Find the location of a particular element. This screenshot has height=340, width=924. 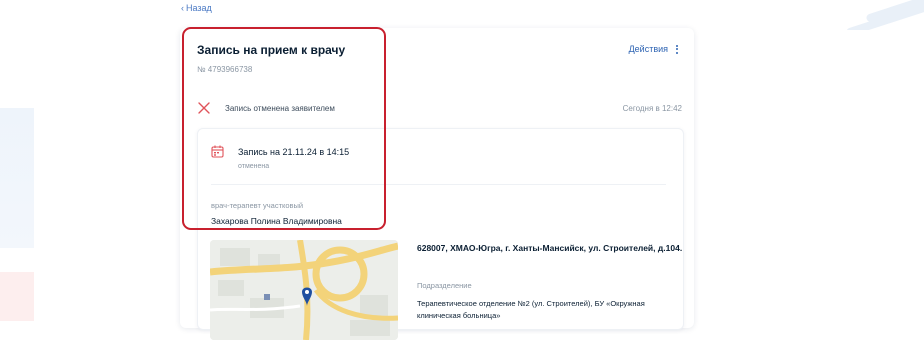

highlight-frame is located at coordinates (284, 128).